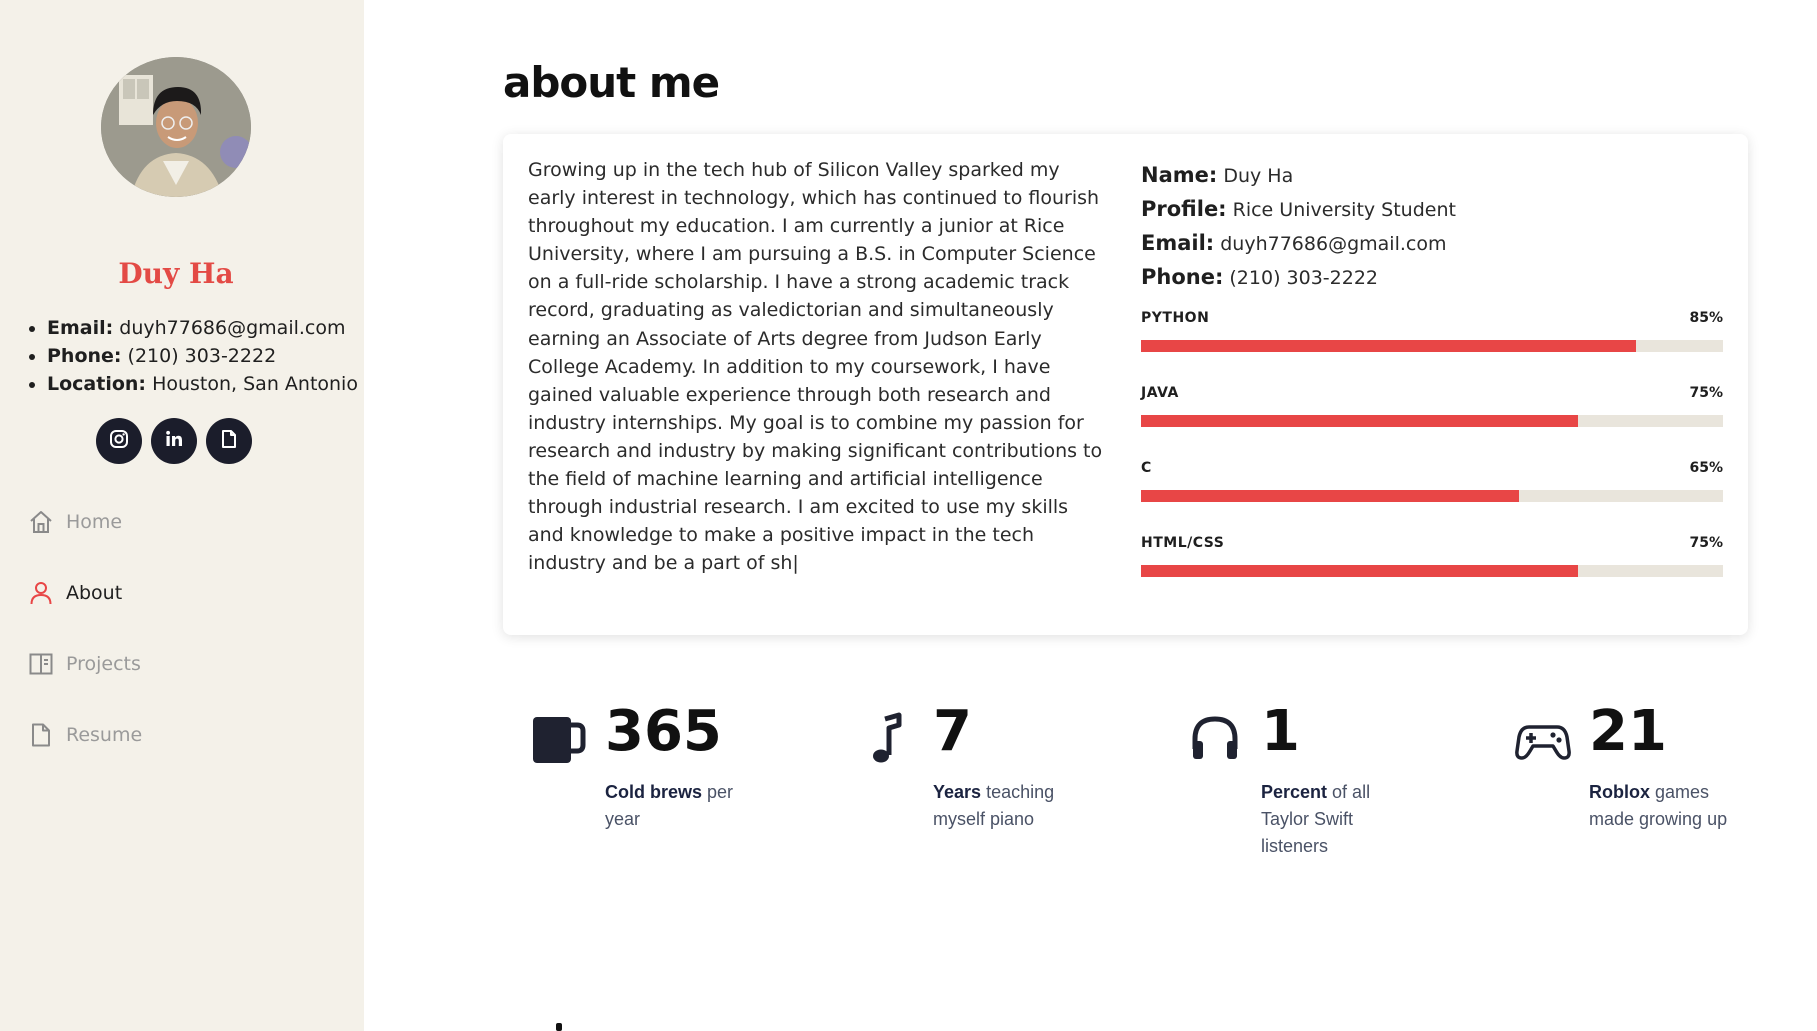 Image resolution: width=1817 pixels, height=1031 pixels. What do you see at coordinates (1706, 468) in the screenshot?
I see `skill-percent: 65%` at bounding box center [1706, 468].